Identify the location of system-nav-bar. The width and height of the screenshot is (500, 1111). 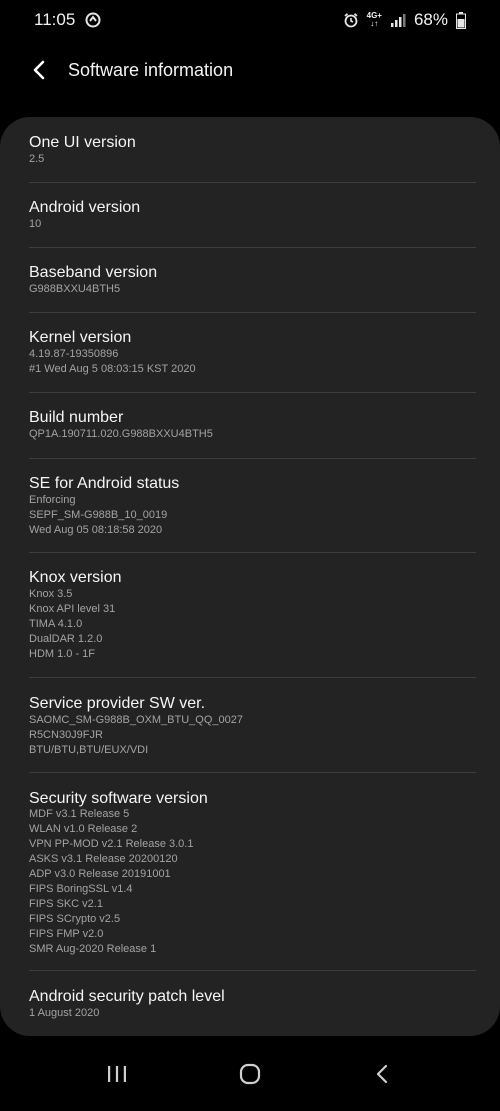
(250, 1073).